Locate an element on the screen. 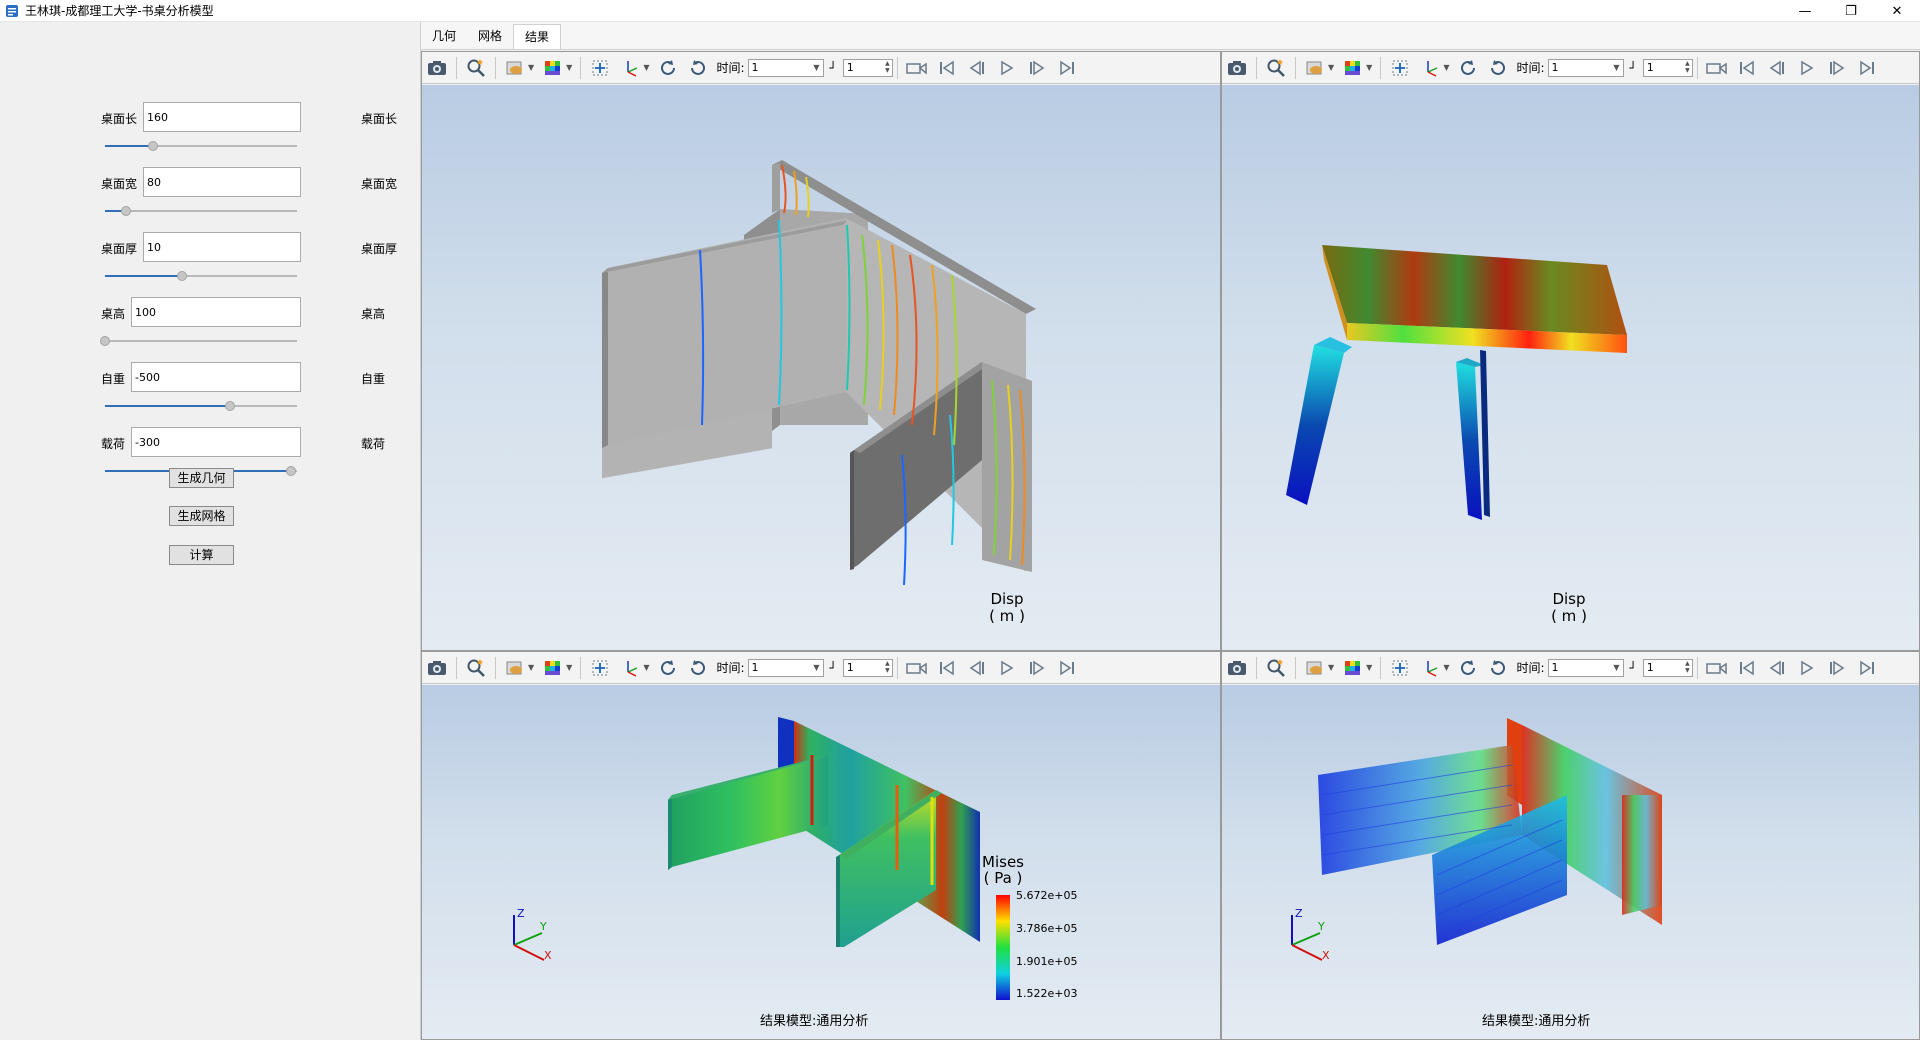 The width and height of the screenshot is (1920, 1040). minimize-button: — is located at coordinates (1805, 11).